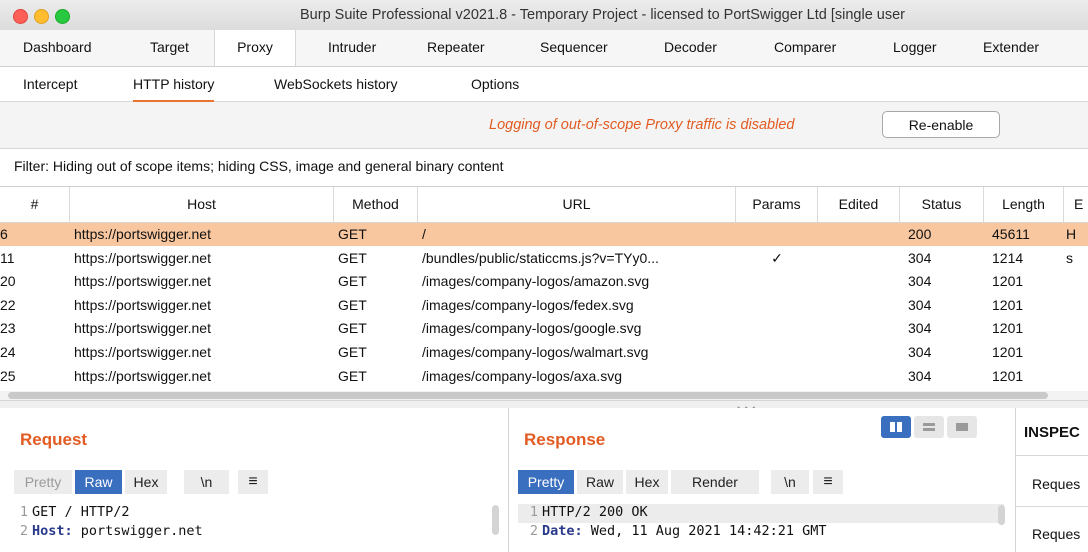 This screenshot has width=1088, height=552. I want to click on tab-logger: Logger, so click(915, 47).